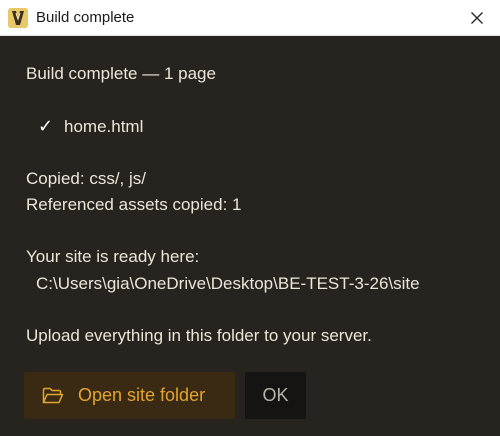 The image size is (500, 436). Describe the element at coordinates (86, 178) in the screenshot. I see `copied-folders-text: Copied: css/, js/` at that location.